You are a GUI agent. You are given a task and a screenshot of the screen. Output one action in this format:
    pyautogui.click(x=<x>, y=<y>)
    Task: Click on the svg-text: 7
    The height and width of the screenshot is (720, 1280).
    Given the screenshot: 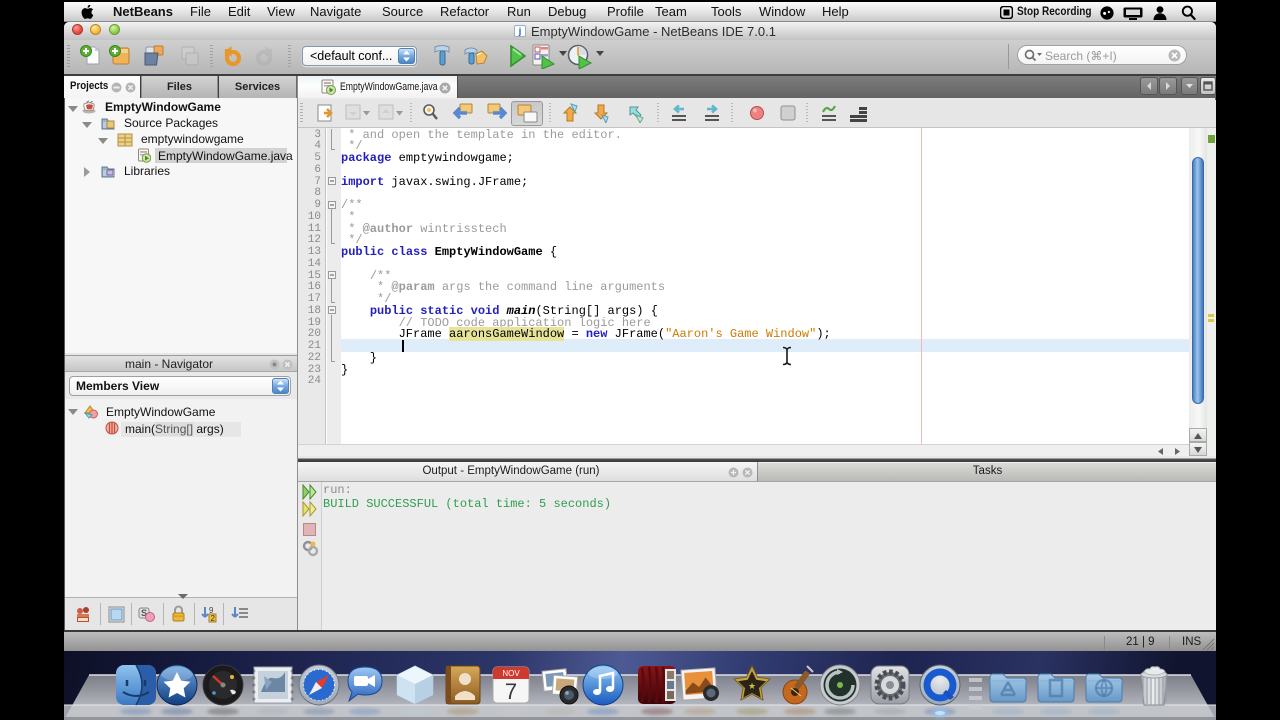 What is the action you would take?
    pyautogui.click(x=511, y=691)
    